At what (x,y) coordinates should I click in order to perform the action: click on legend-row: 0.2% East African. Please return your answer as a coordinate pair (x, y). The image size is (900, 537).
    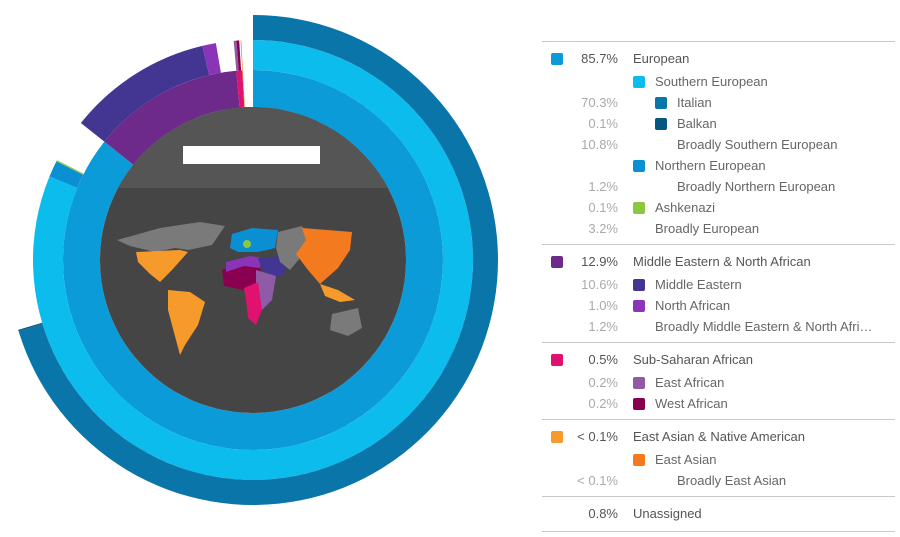
    Looking at the image, I should click on (718, 382).